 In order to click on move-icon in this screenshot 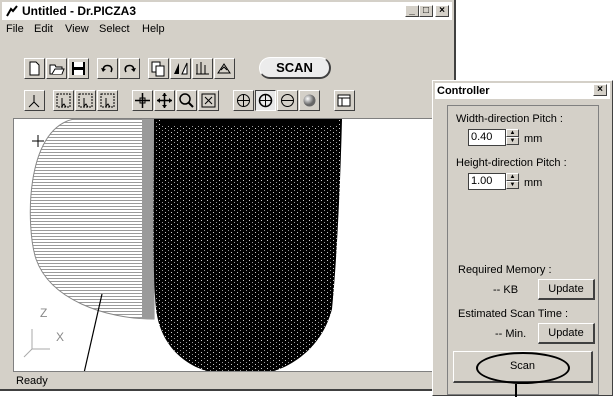, I will do `click(142, 100)`.